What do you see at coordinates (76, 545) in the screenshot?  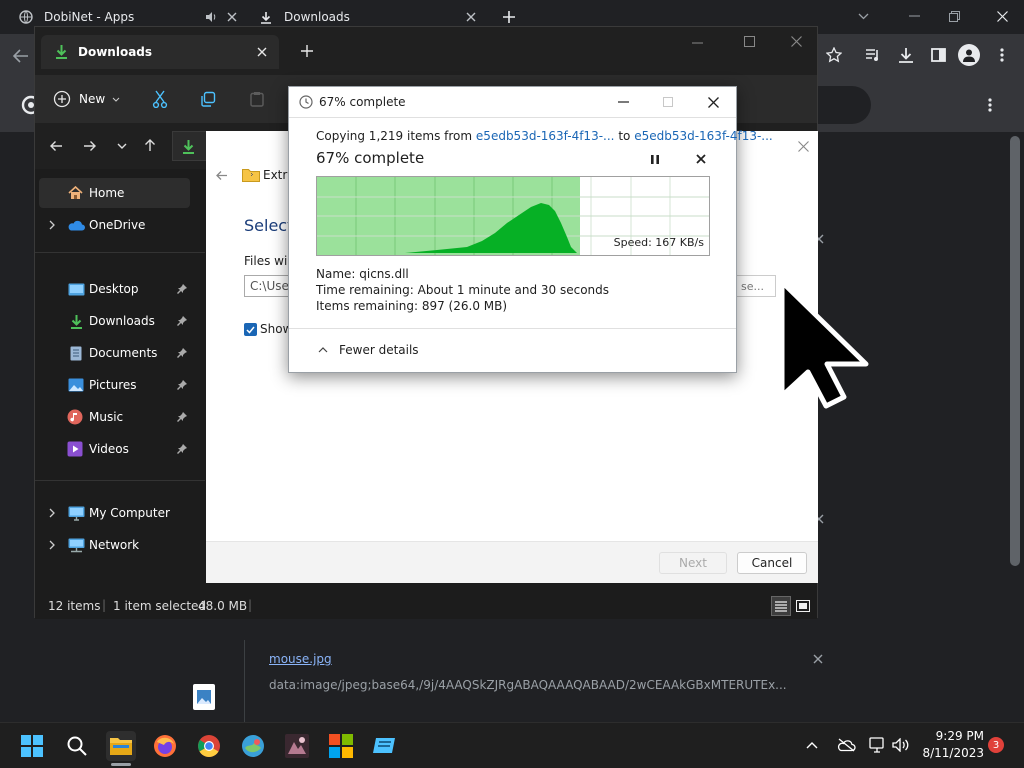 I see `network-icon` at bounding box center [76, 545].